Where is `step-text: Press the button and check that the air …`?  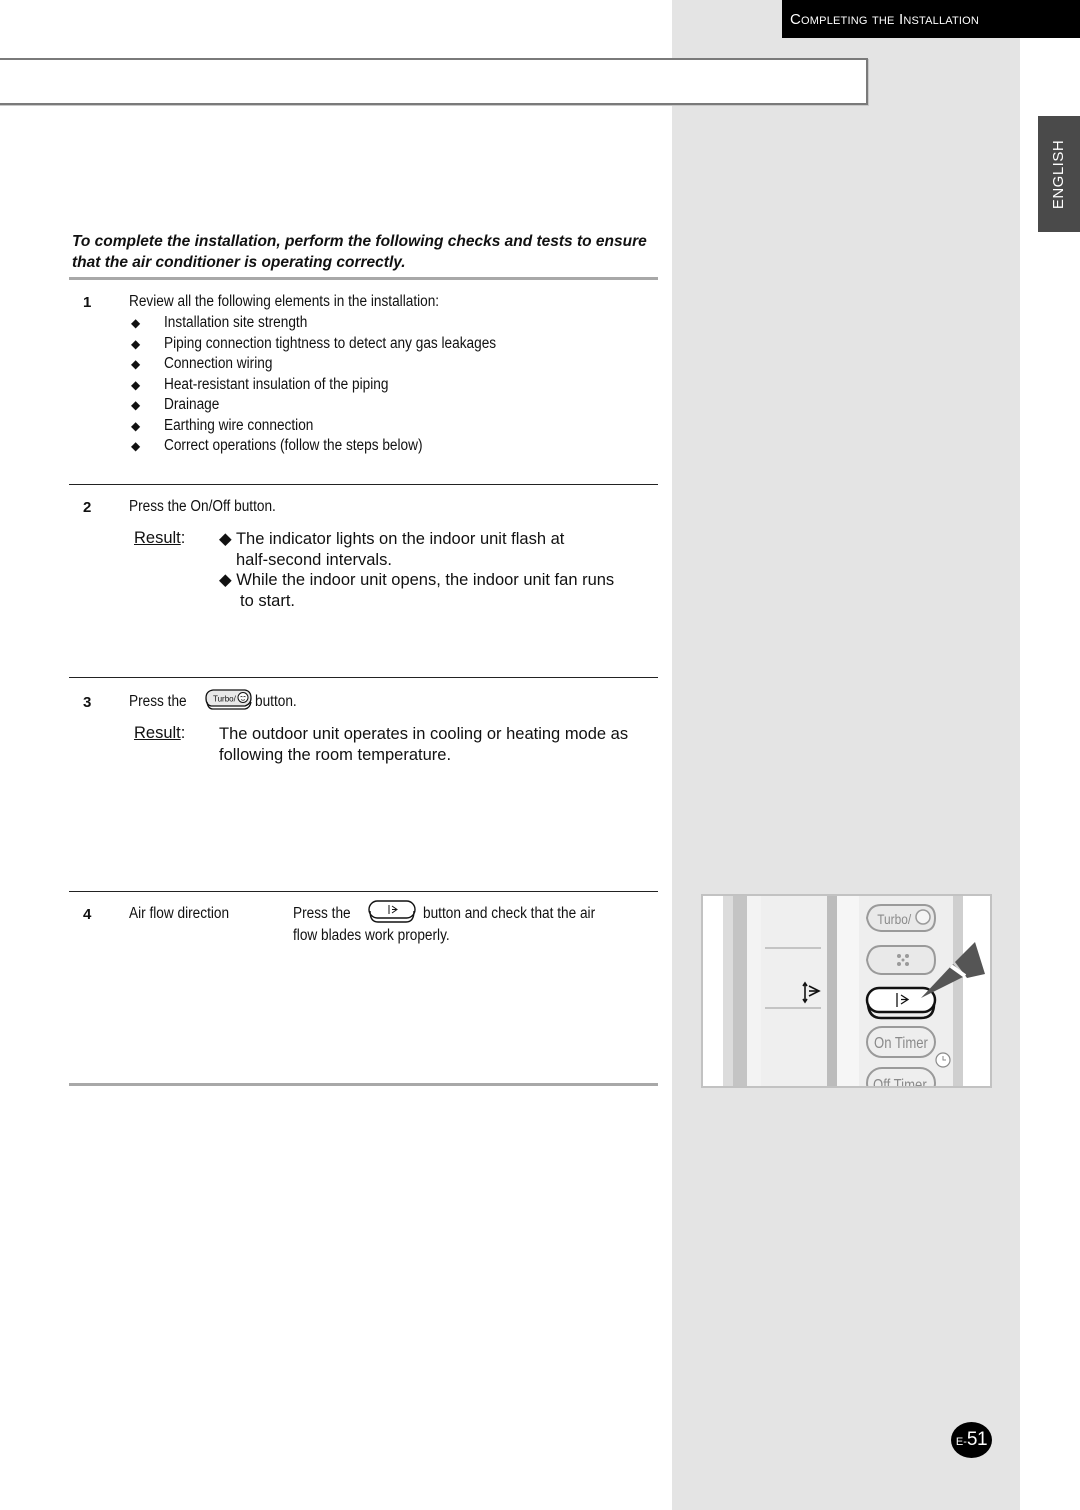 step-text: Press the button and check that the air … is located at coordinates (456, 923).